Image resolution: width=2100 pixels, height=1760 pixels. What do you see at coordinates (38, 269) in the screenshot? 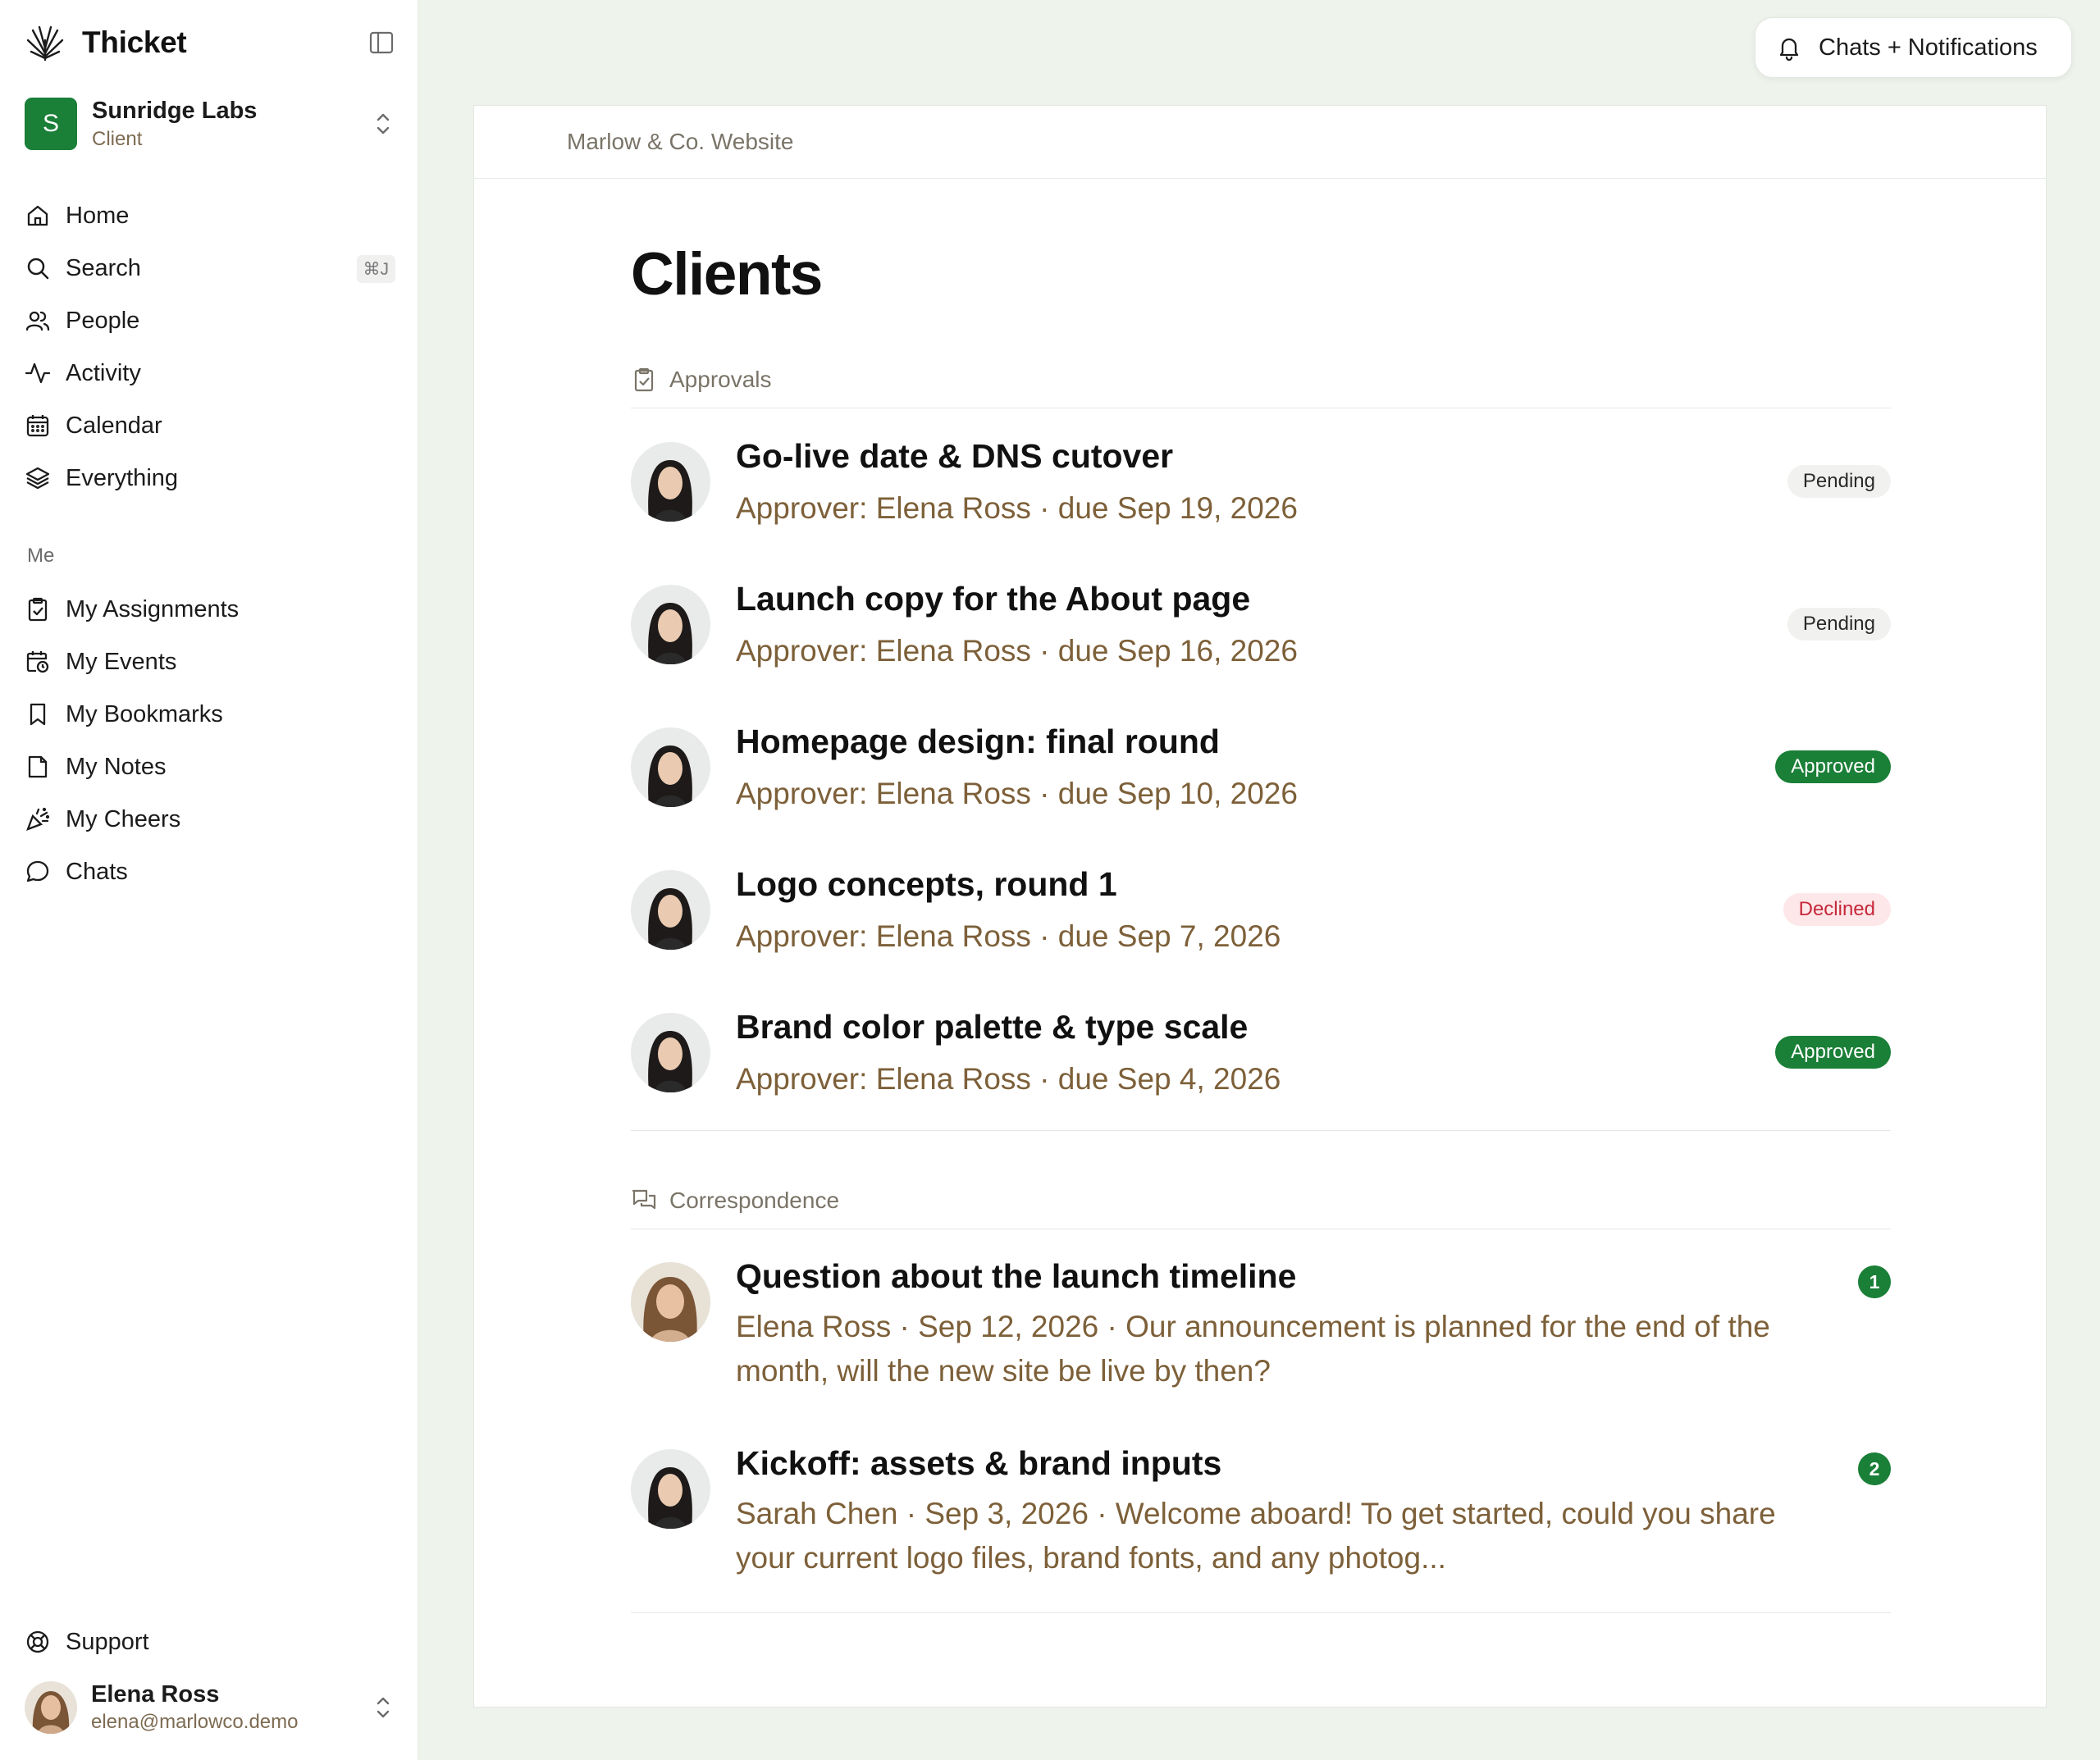
I see `search-icon` at bounding box center [38, 269].